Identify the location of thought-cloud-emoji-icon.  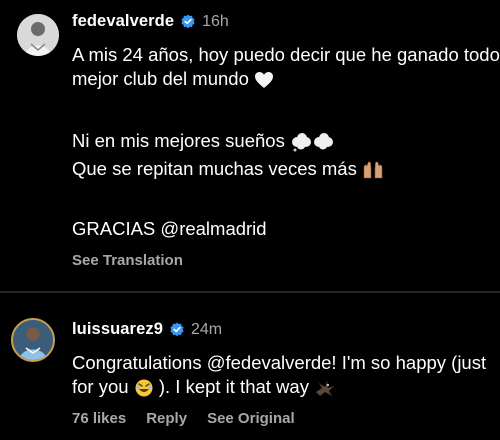
(312, 142).